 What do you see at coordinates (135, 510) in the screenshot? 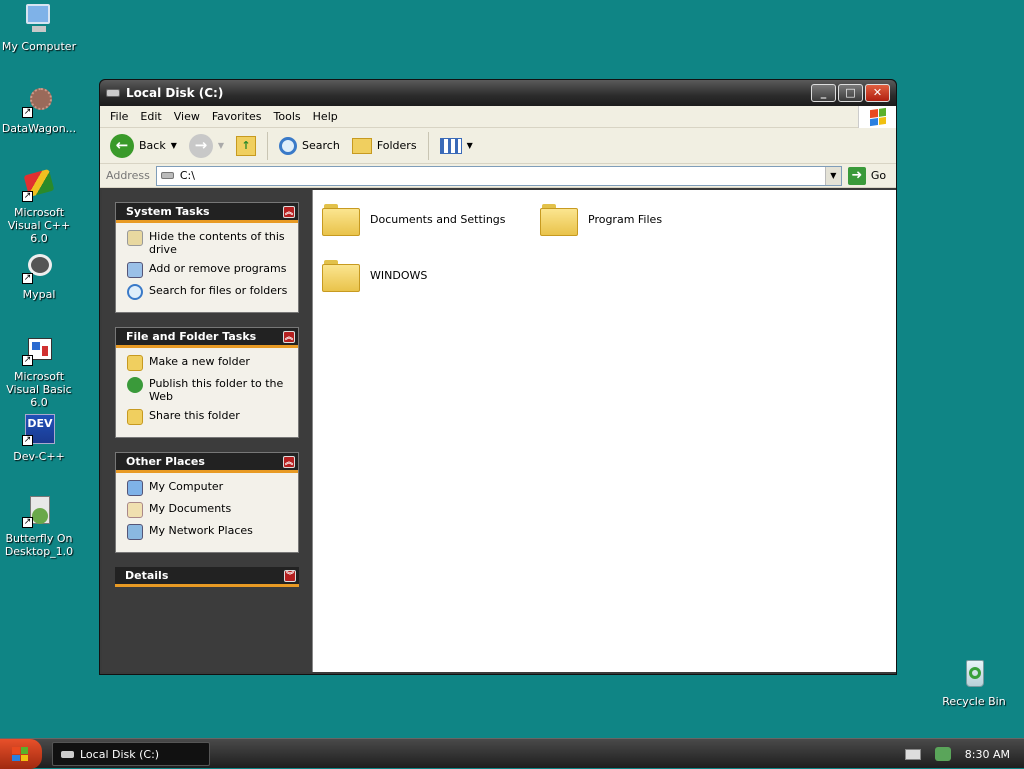
I see `my-documents-icon` at bounding box center [135, 510].